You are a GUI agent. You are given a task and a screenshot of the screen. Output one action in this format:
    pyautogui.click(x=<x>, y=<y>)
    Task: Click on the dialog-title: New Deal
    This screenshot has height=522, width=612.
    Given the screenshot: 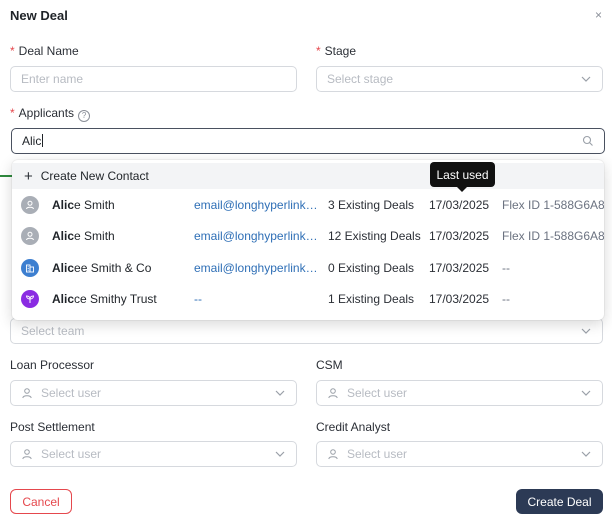 What is the action you would take?
    pyautogui.click(x=39, y=15)
    